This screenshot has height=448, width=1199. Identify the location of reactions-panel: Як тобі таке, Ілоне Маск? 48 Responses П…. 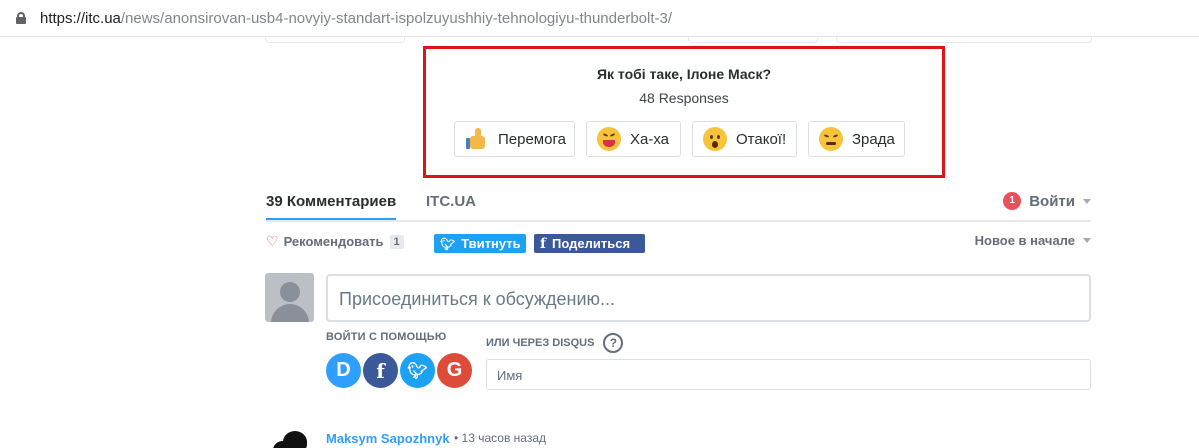
(684, 112).